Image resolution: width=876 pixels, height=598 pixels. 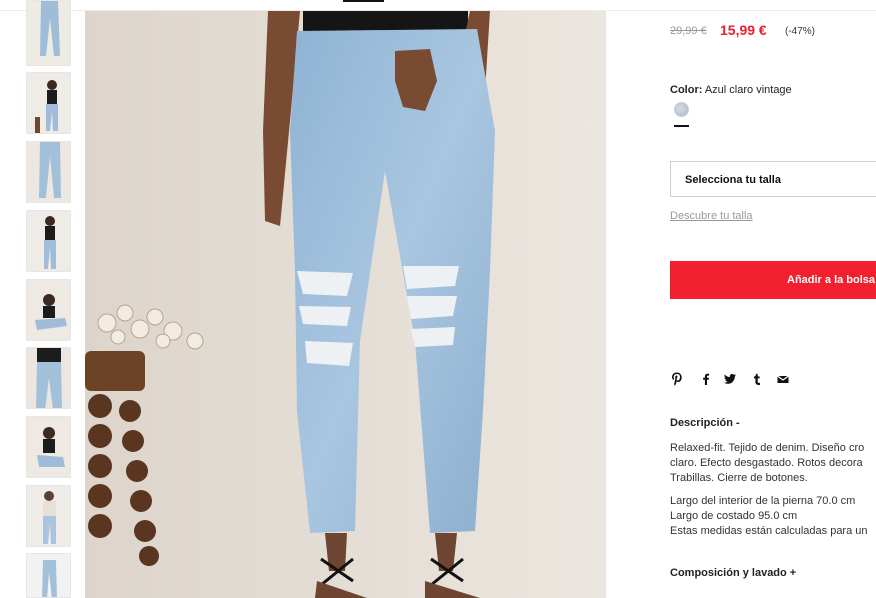 I want to click on tumblr-icon, so click(x=757, y=379).